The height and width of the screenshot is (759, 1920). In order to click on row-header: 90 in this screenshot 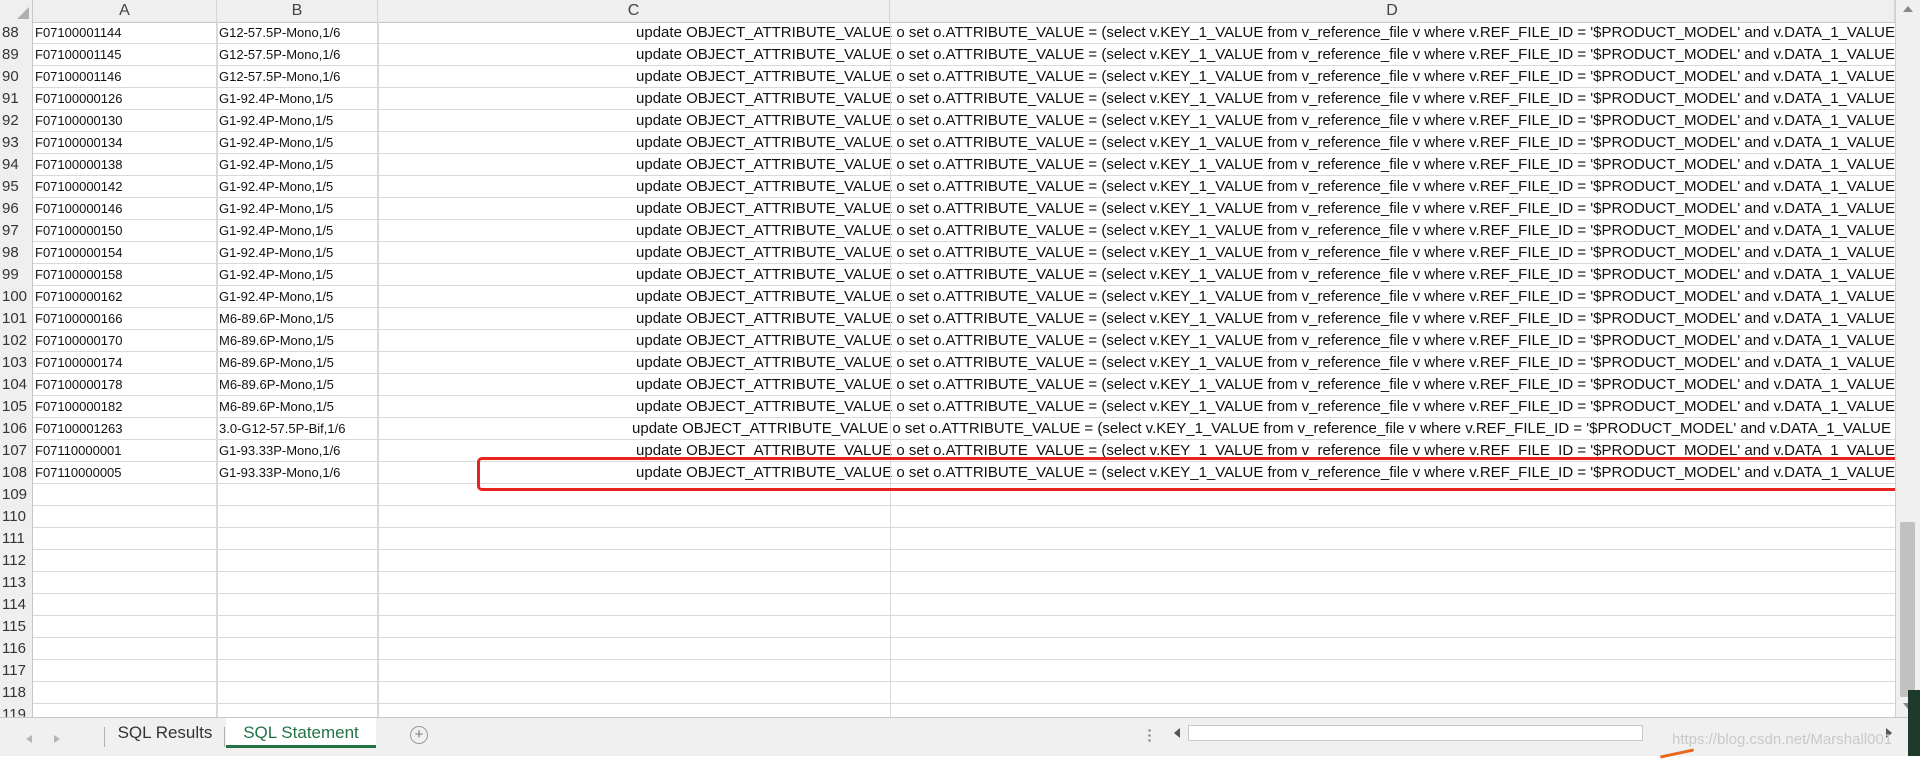, I will do `click(16, 77)`.